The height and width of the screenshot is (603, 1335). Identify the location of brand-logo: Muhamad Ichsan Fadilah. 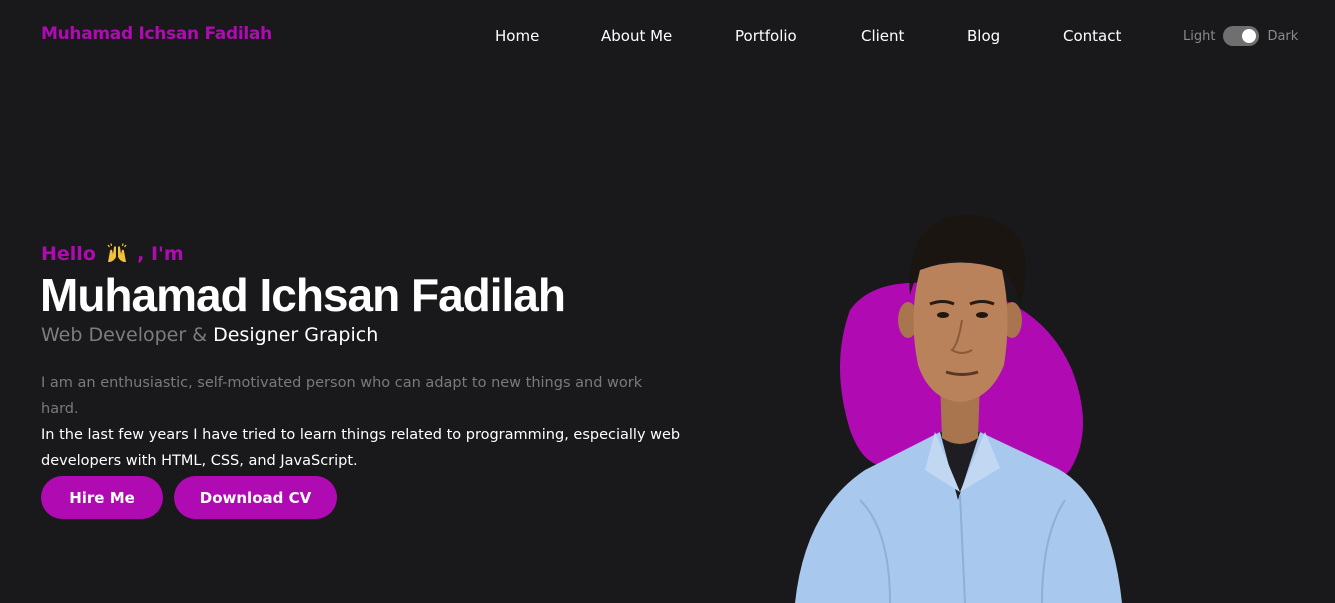
(156, 34).